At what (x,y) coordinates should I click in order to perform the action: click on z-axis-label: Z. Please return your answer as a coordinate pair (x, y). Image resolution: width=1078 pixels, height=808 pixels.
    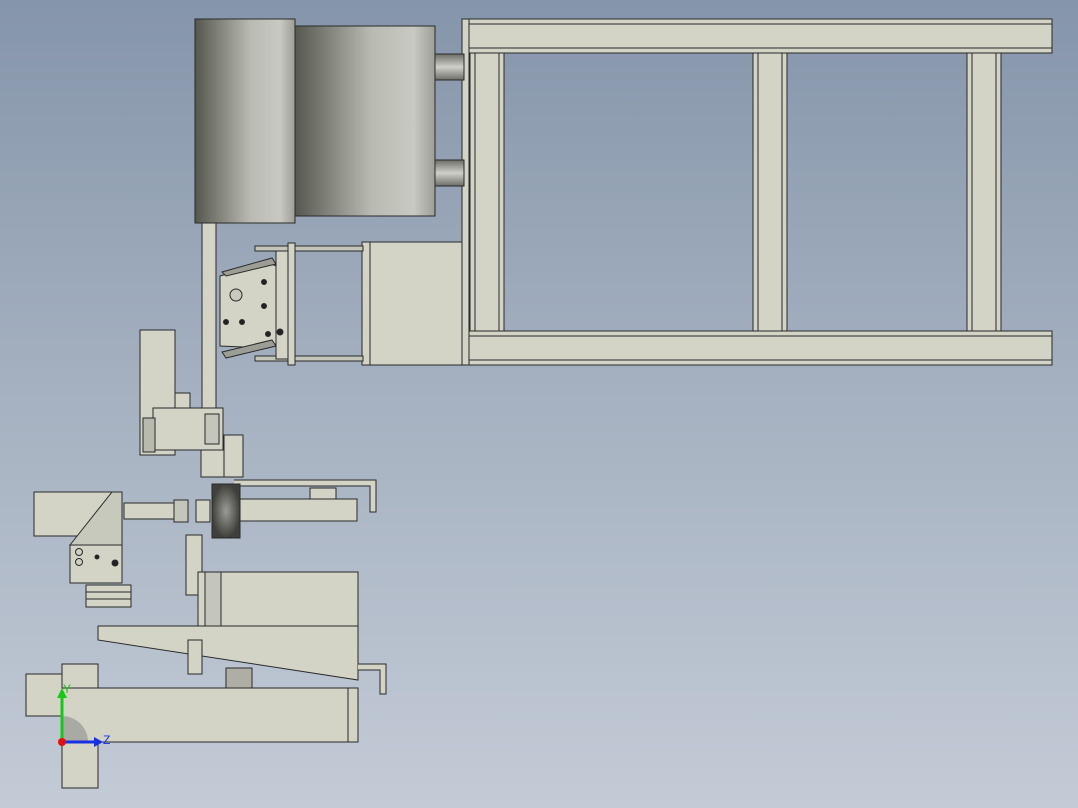
    Looking at the image, I should click on (106, 740).